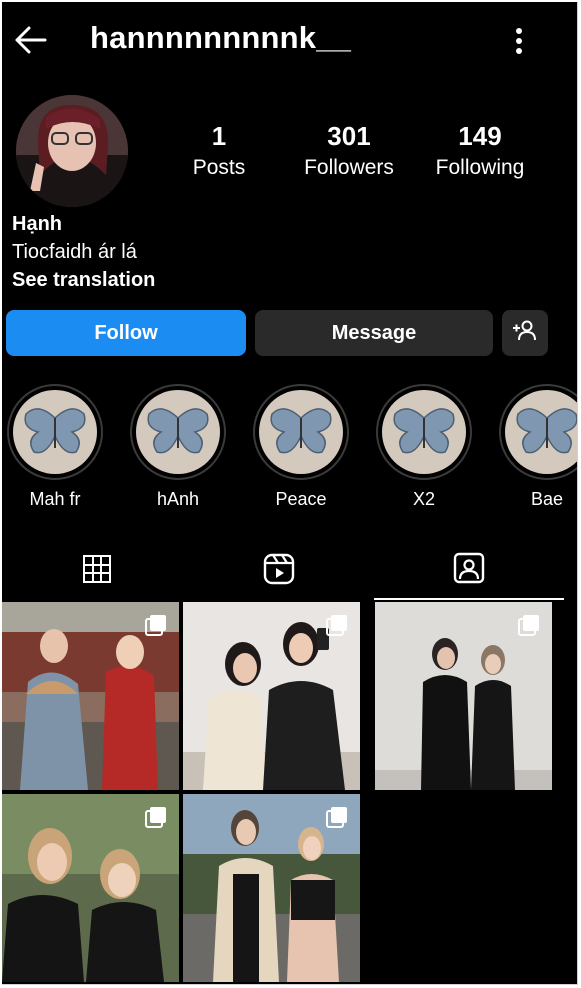 This screenshot has height=988, width=581. I want to click on reels-icon, so click(279, 571).